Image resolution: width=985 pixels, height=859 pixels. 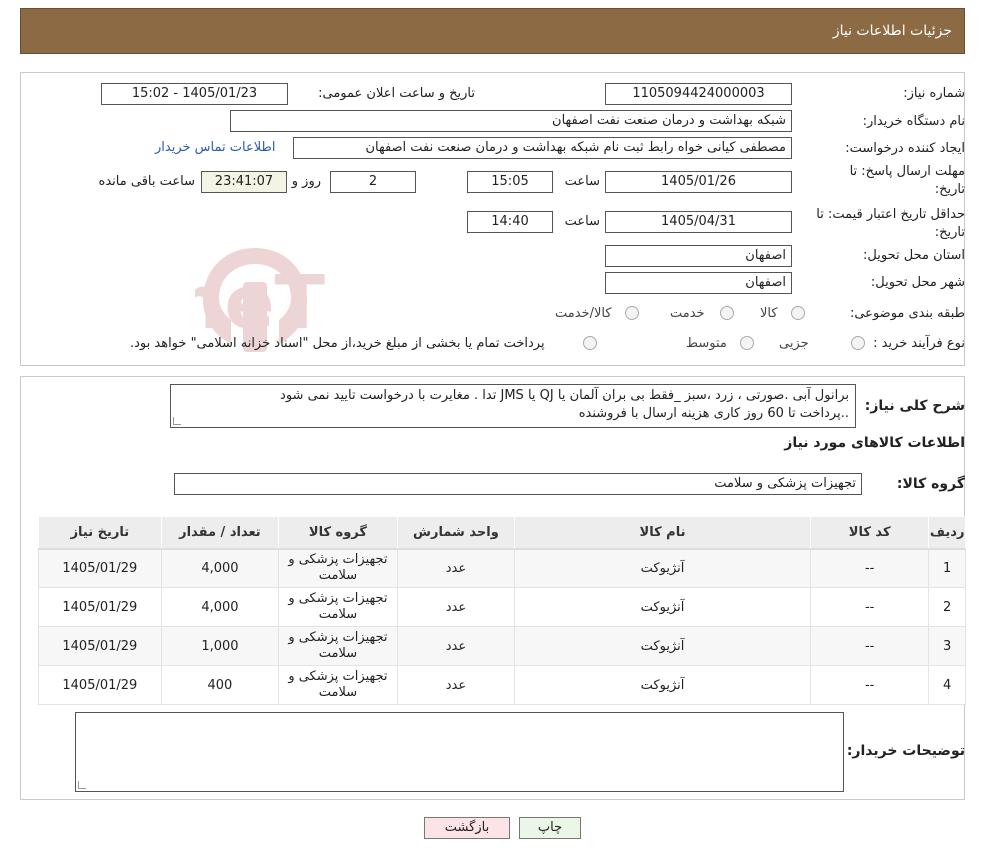 I want to click on col-date: تاریخ نیاز, so click(x=100, y=533).